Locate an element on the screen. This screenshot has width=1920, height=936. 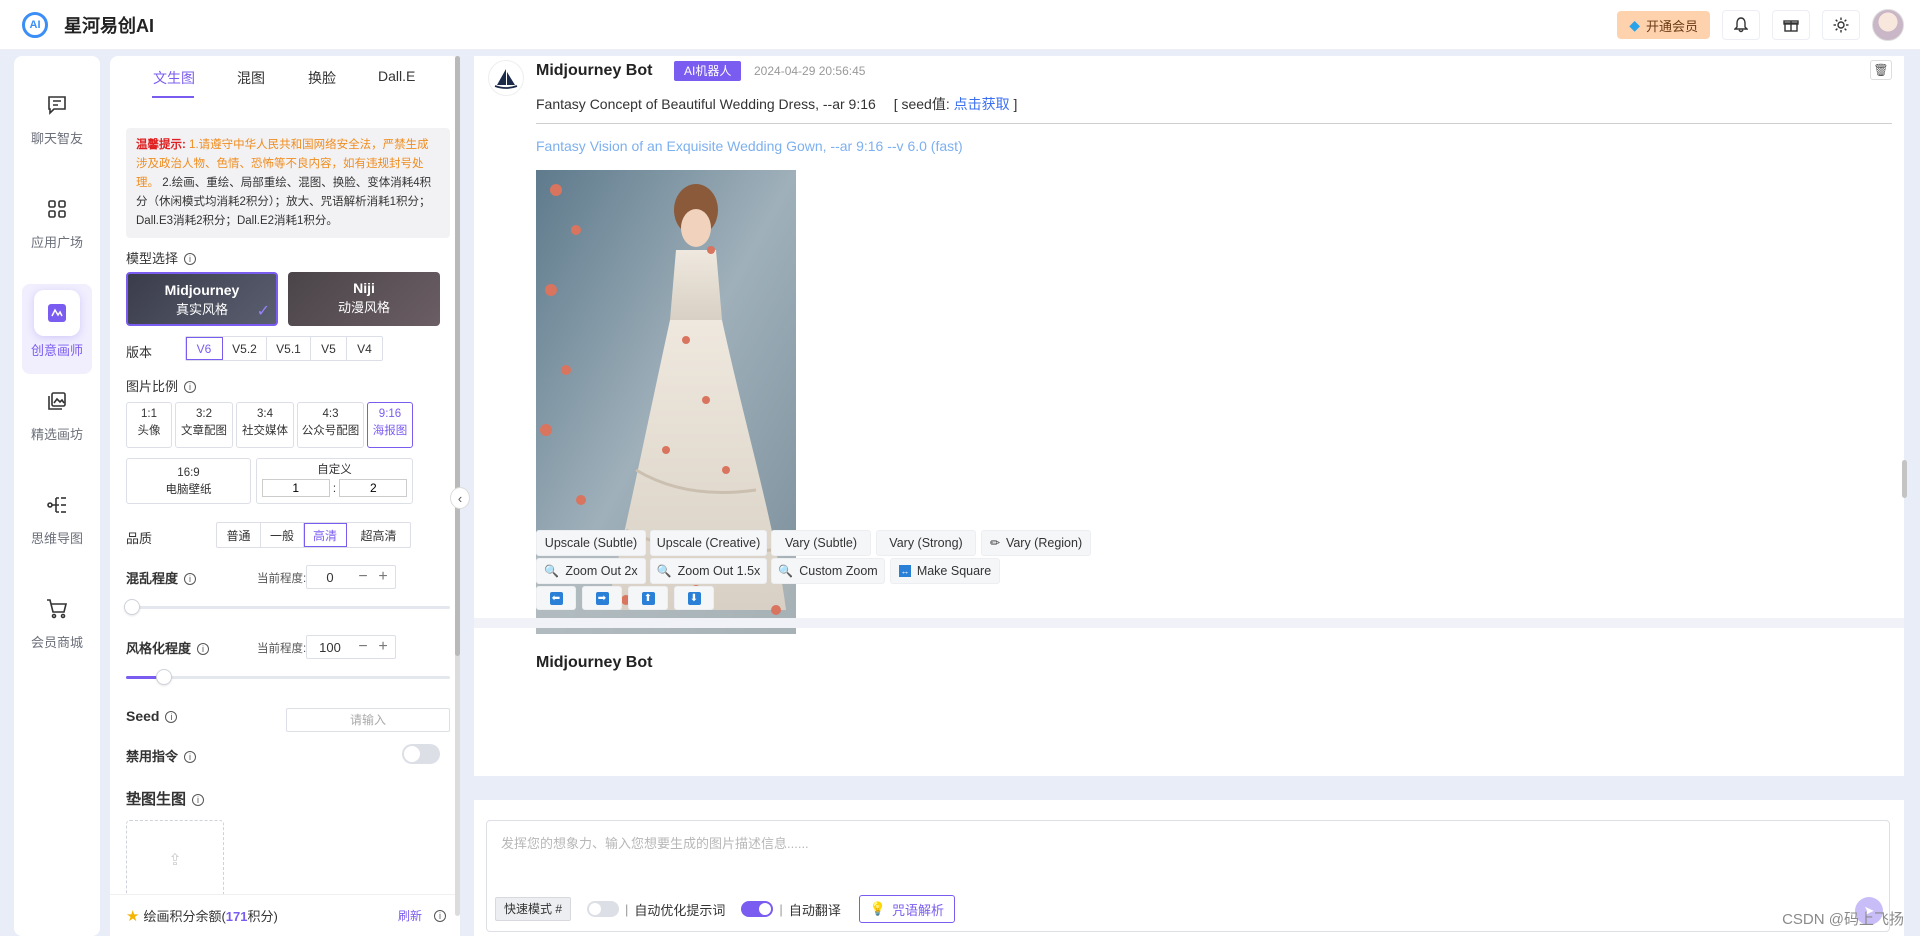
model-midjourney: Midjourney 真实风格 ✓ is located at coordinates (202, 299).